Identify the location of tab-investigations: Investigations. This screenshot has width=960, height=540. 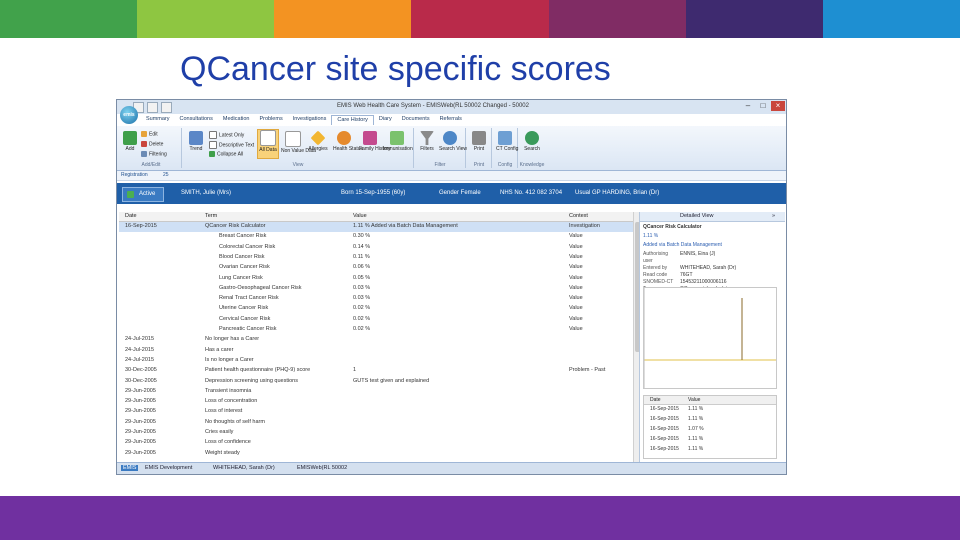
(310, 120).